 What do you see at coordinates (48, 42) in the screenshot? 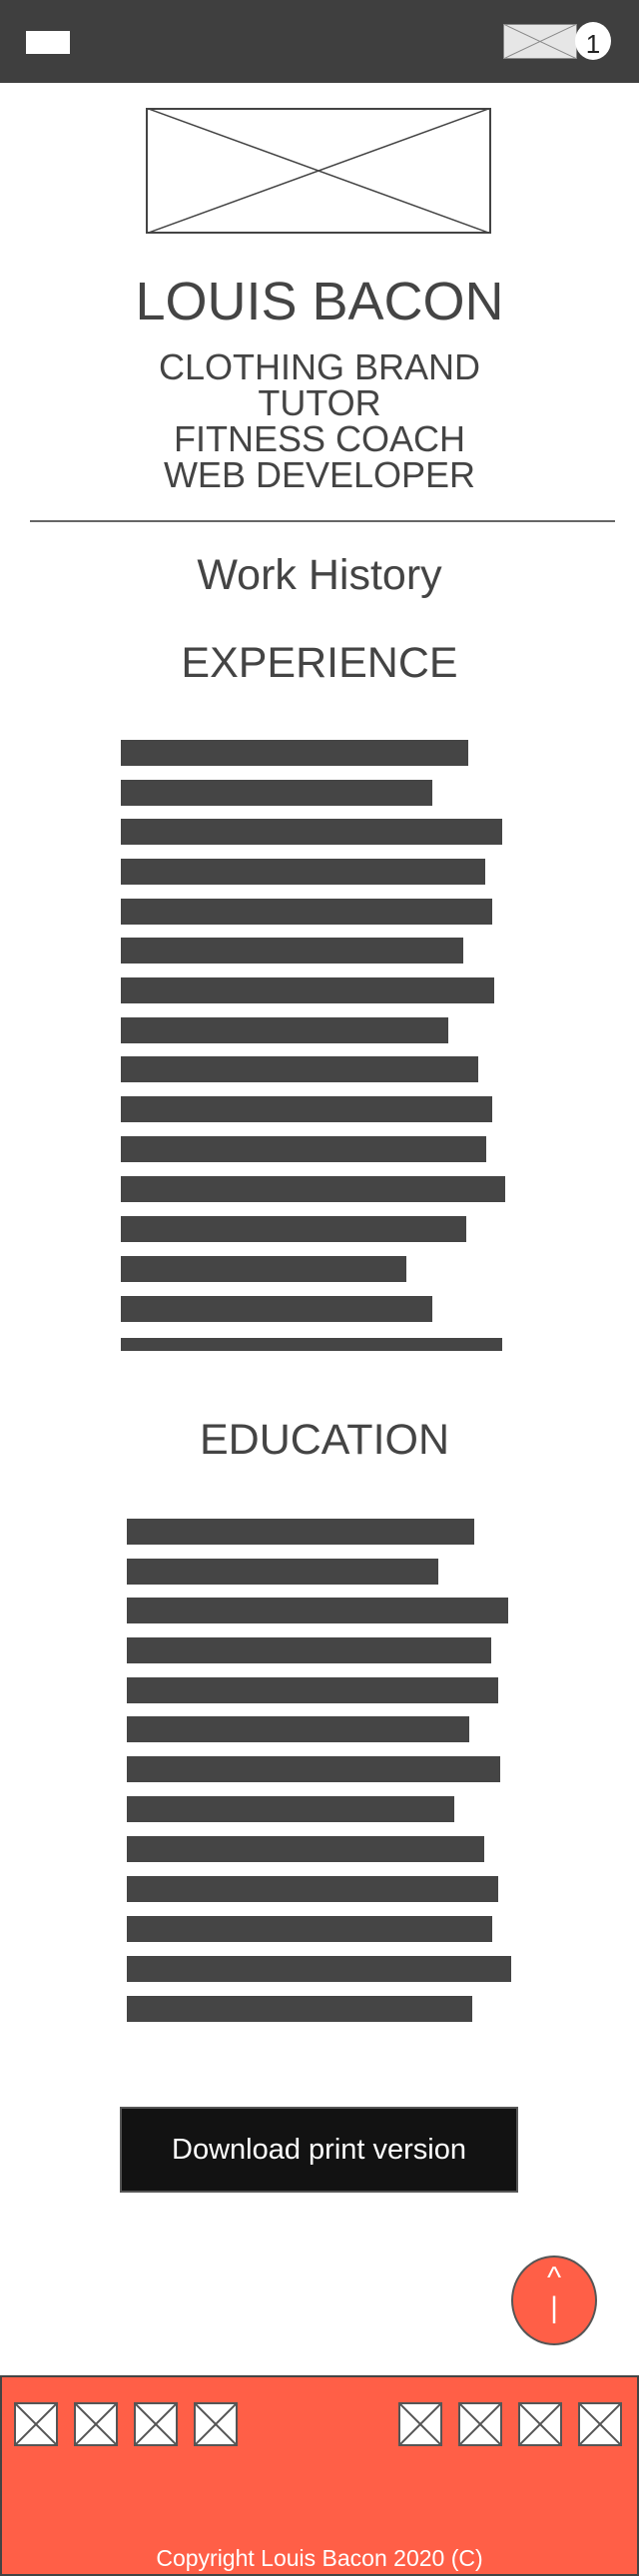
I see `menu-icon` at bounding box center [48, 42].